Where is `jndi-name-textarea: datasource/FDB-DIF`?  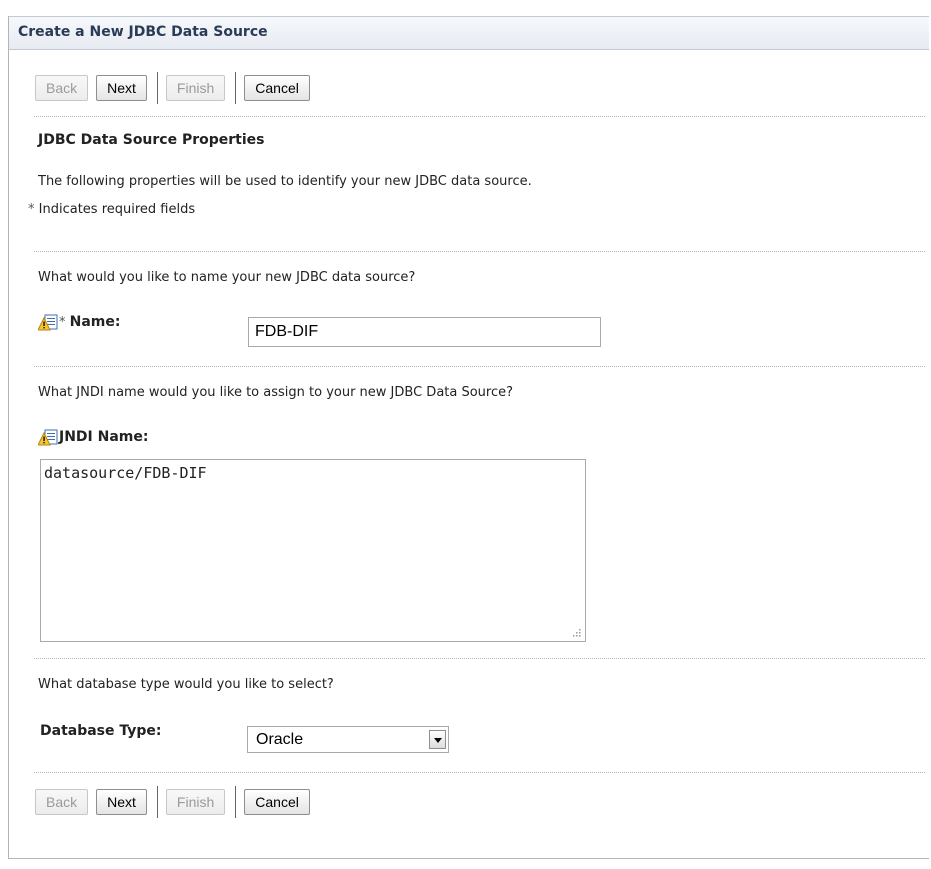
jndi-name-textarea: datasource/FDB-DIF is located at coordinates (313, 550).